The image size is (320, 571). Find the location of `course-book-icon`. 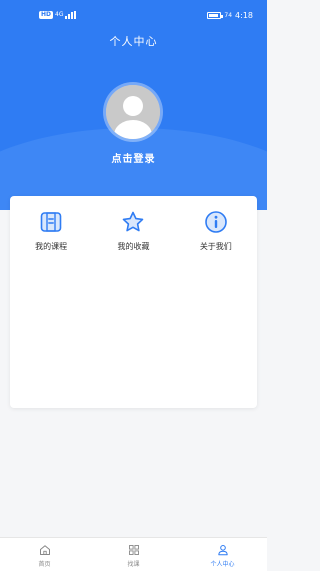

course-book-icon is located at coordinates (51, 222).